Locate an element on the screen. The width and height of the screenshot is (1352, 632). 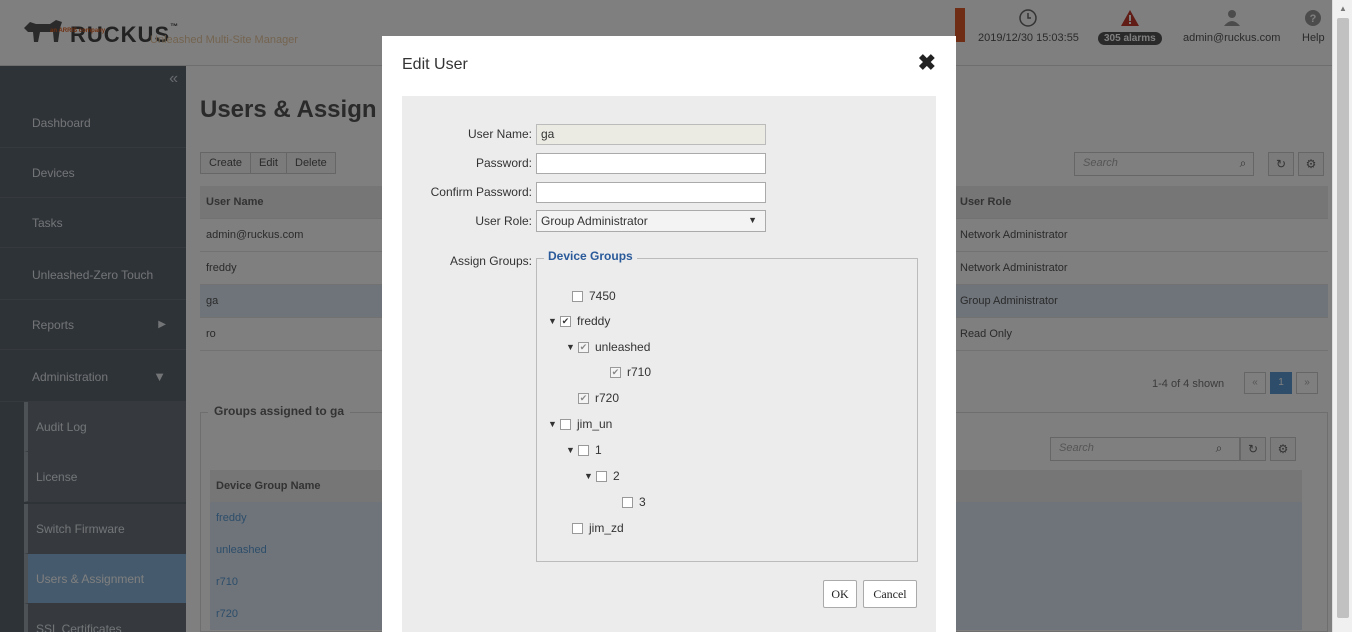
tree-item-jim-un: ▼ jim_un is located at coordinates (580, 424).